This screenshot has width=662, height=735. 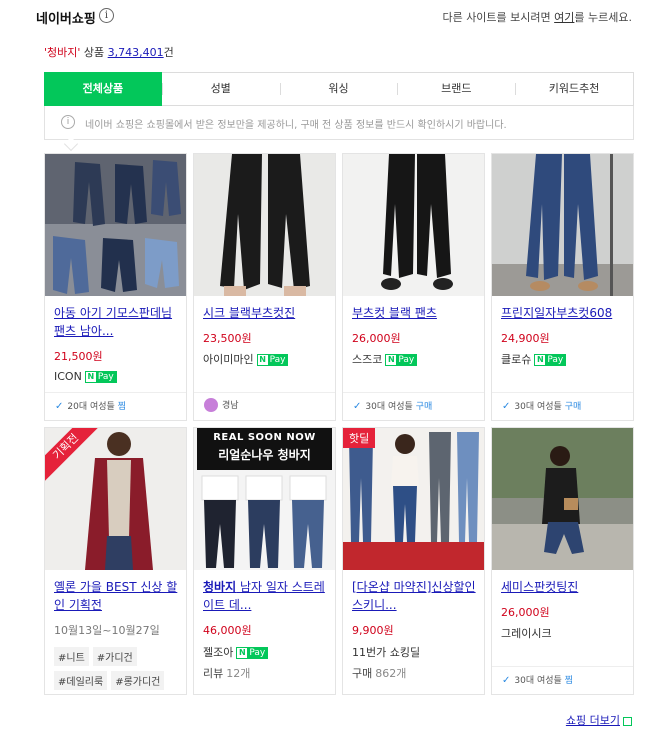 I want to click on product-foot: ✓ 30대 여성들 구매, so click(x=413, y=406).